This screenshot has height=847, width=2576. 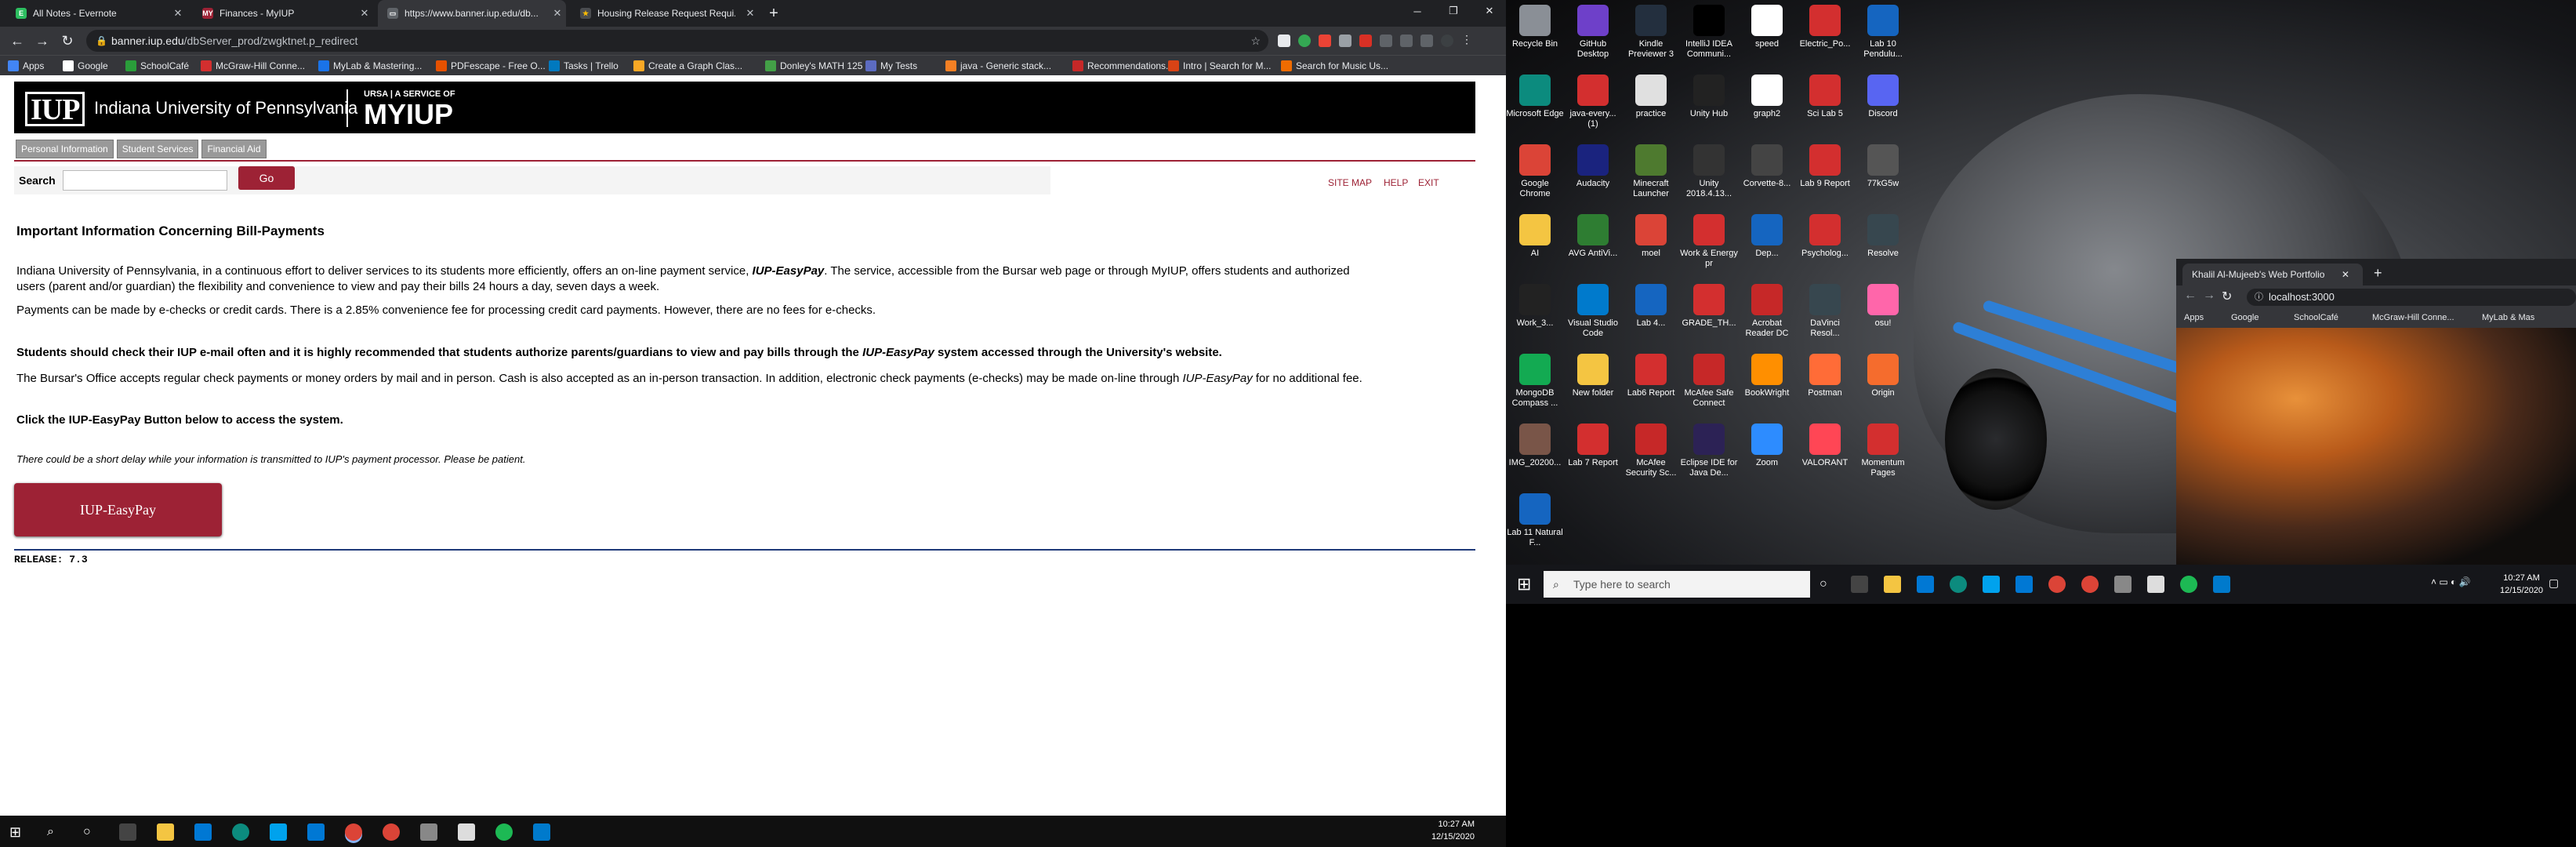 I want to click on spotify-icon, so click(x=2189, y=584).